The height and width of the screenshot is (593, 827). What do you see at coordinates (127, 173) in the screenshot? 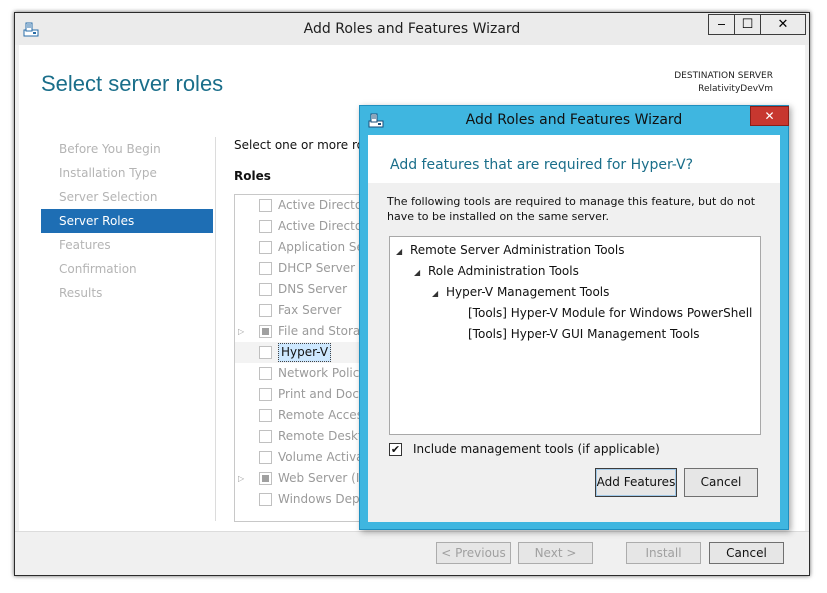
I see `nav-step-installation-type: Installation Type` at bounding box center [127, 173].